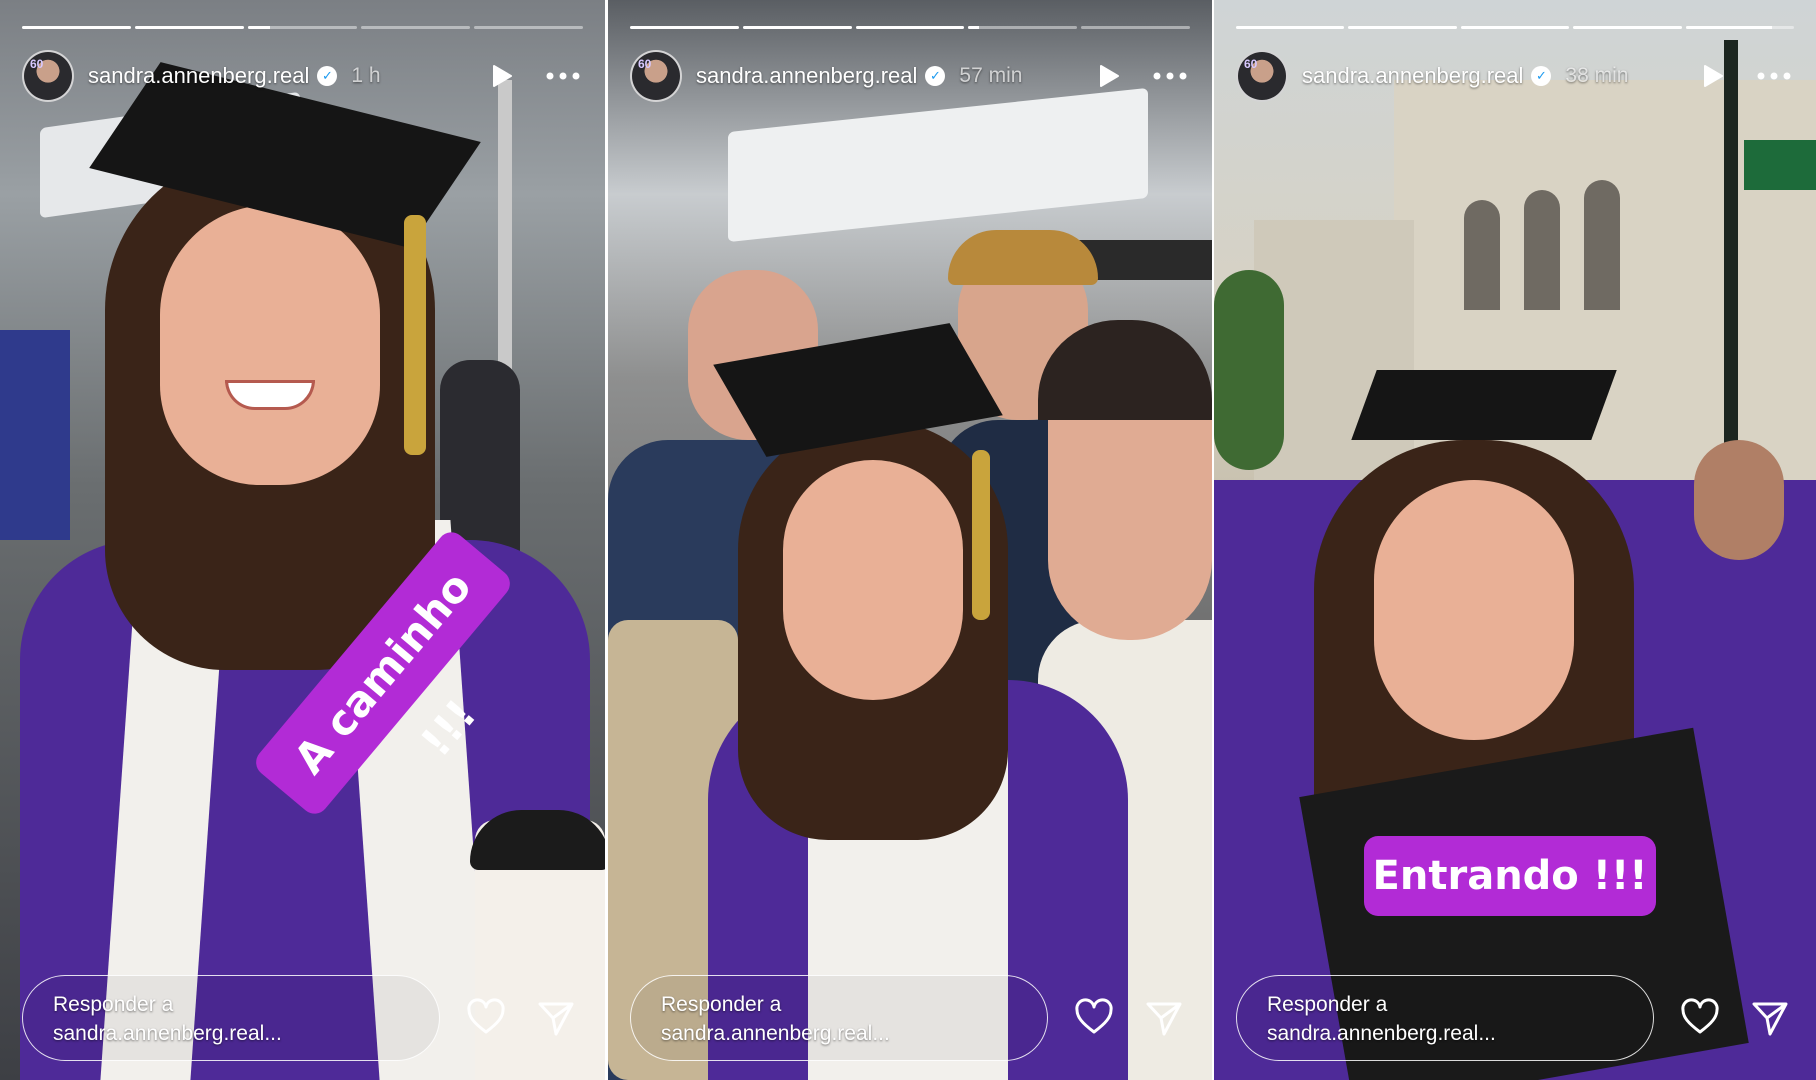 This screenshot has height=1080, width=1816. I want to click on story-header: 60 sandra.annenberg.real ✓ 38 min, so click(1515, 76).